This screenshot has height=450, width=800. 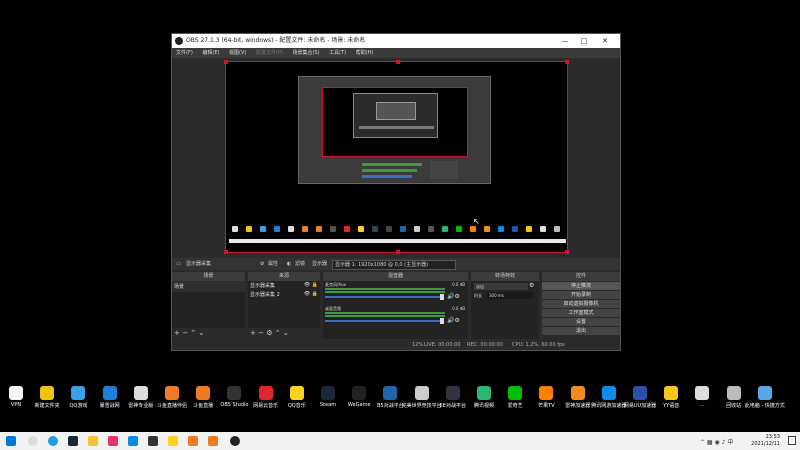 I want to click on captured-taskbar, so click(x=397, y=241).